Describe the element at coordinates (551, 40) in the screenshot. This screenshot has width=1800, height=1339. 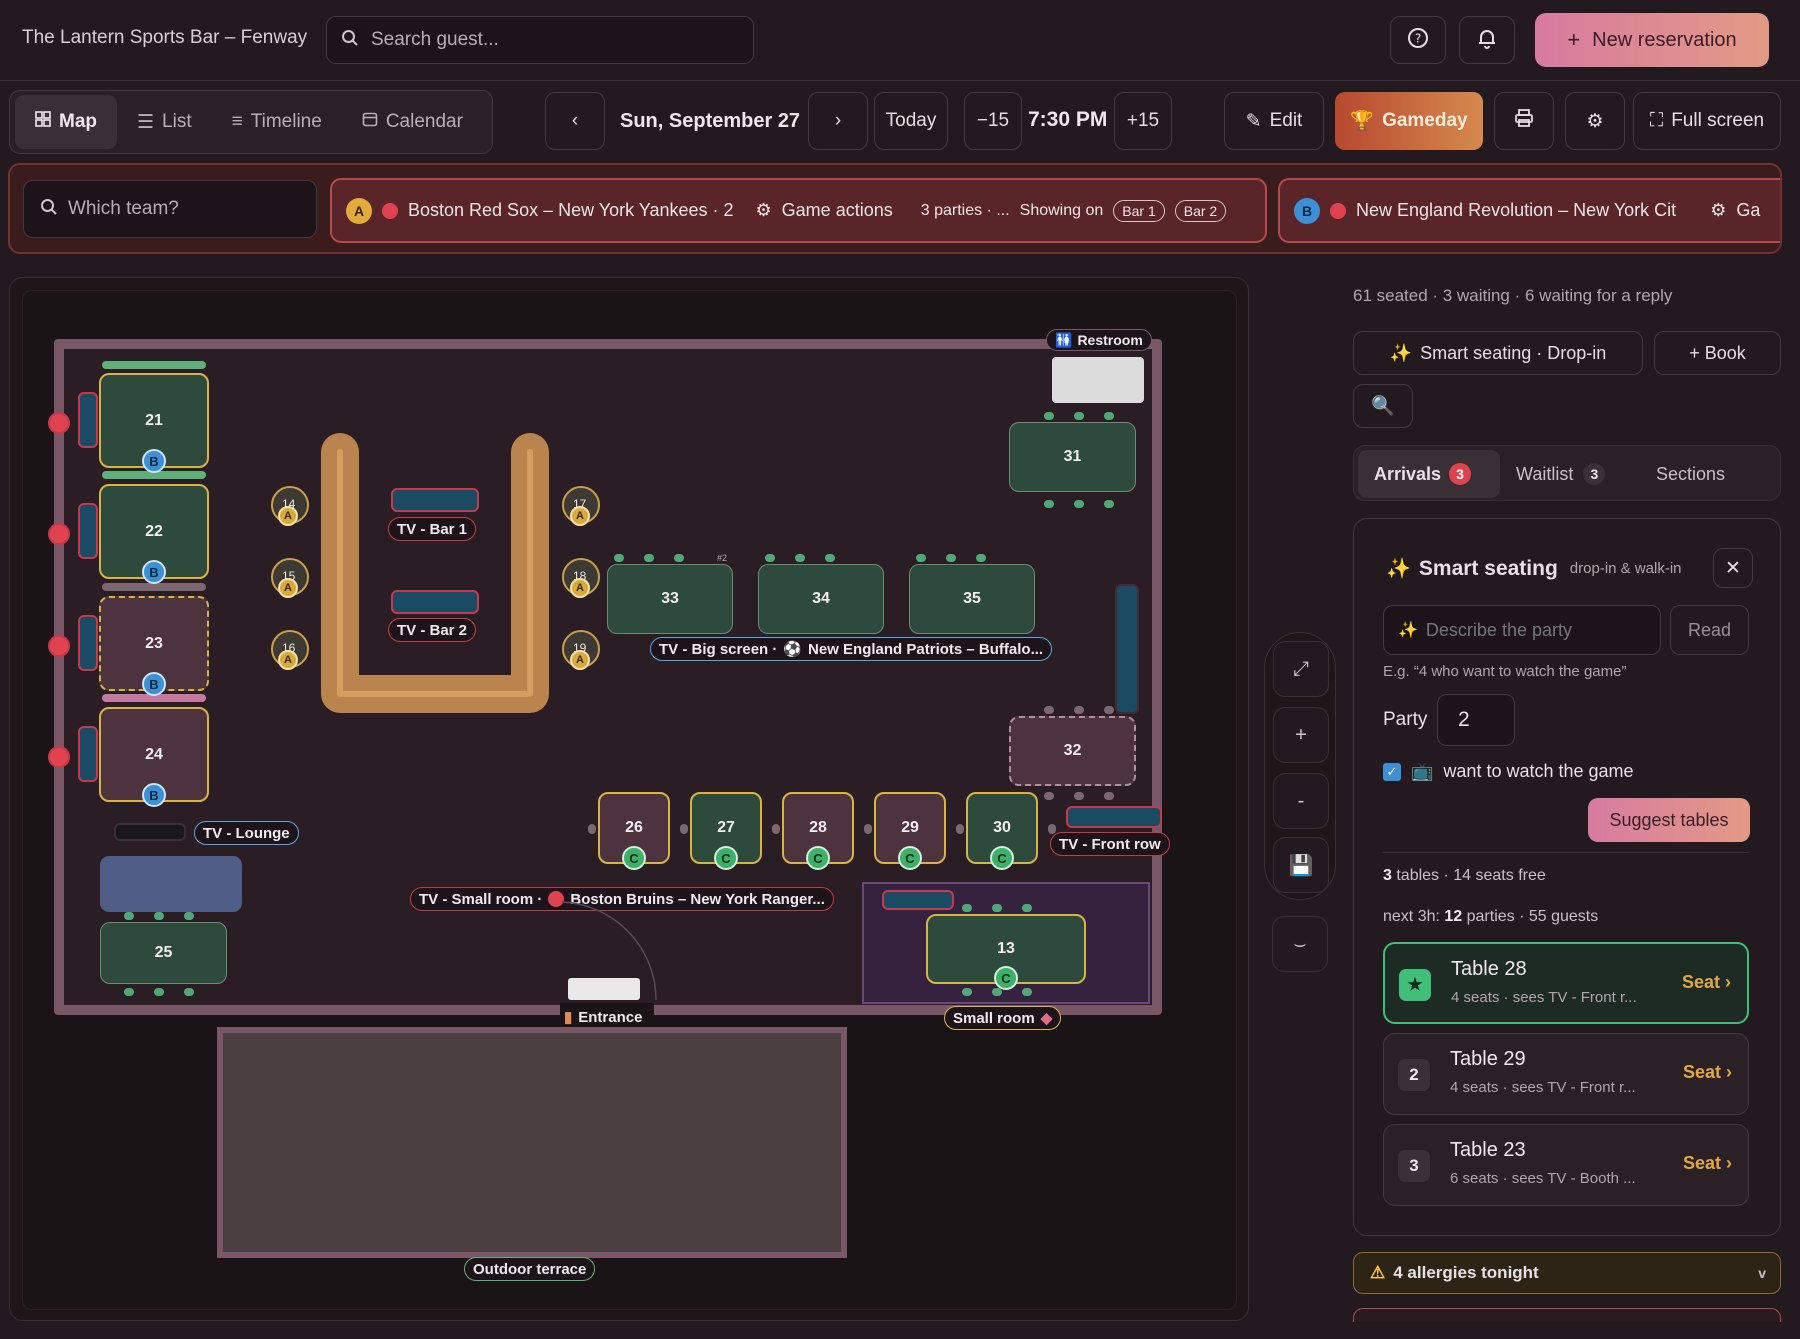
I see `search-input` at that location.